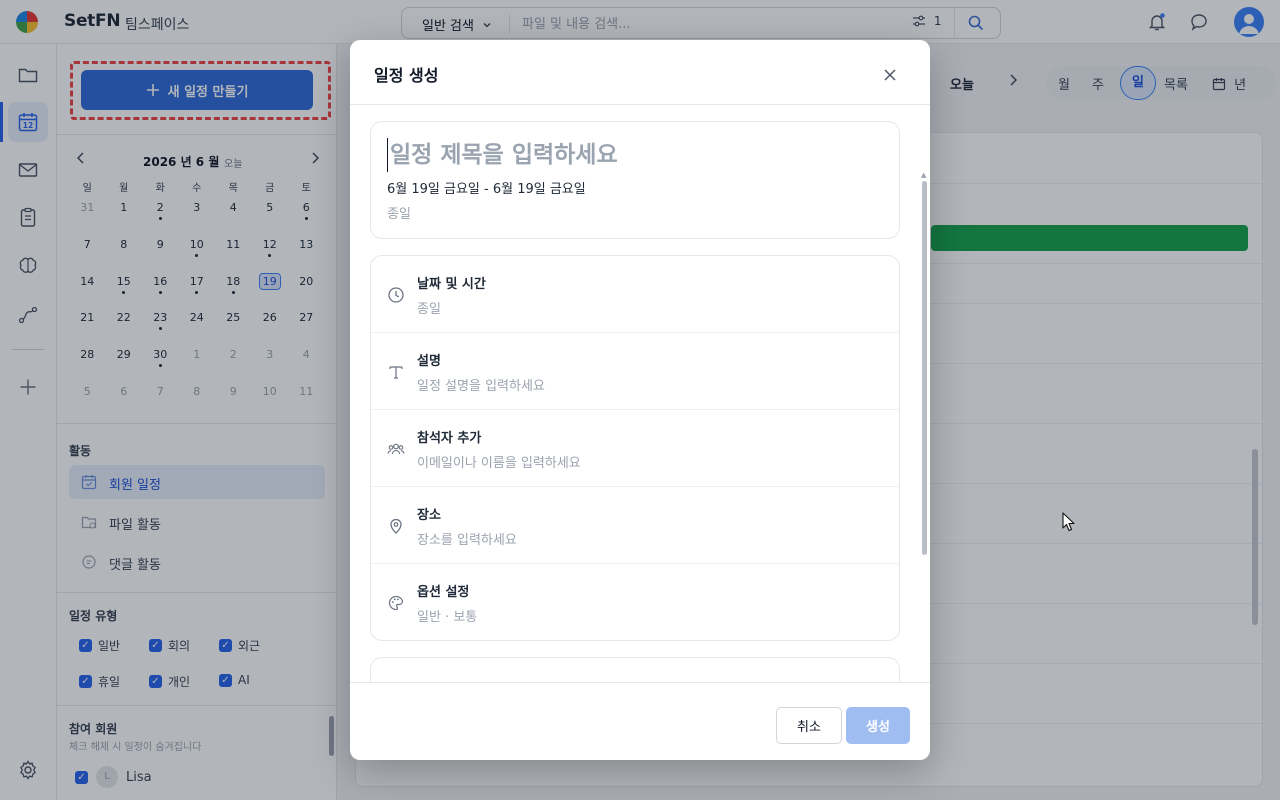 The image size is (1280, 800). What do you see at coordinates (486, 189) in the screenshot?
I see `event-date-range: 6월 19일 금요일 - 6월 19일 금요일` at bounding box center [486, 189].